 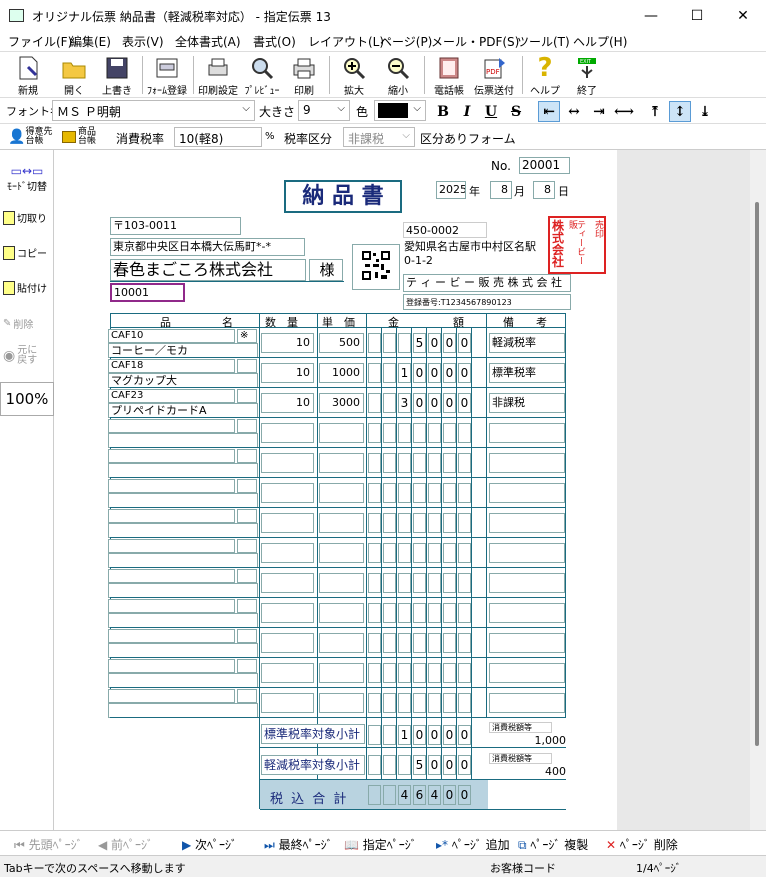 I want to click on last-page-button: ⏭ 最終ﾍﾟｰｼﾞ, so click(x=298, y=844).